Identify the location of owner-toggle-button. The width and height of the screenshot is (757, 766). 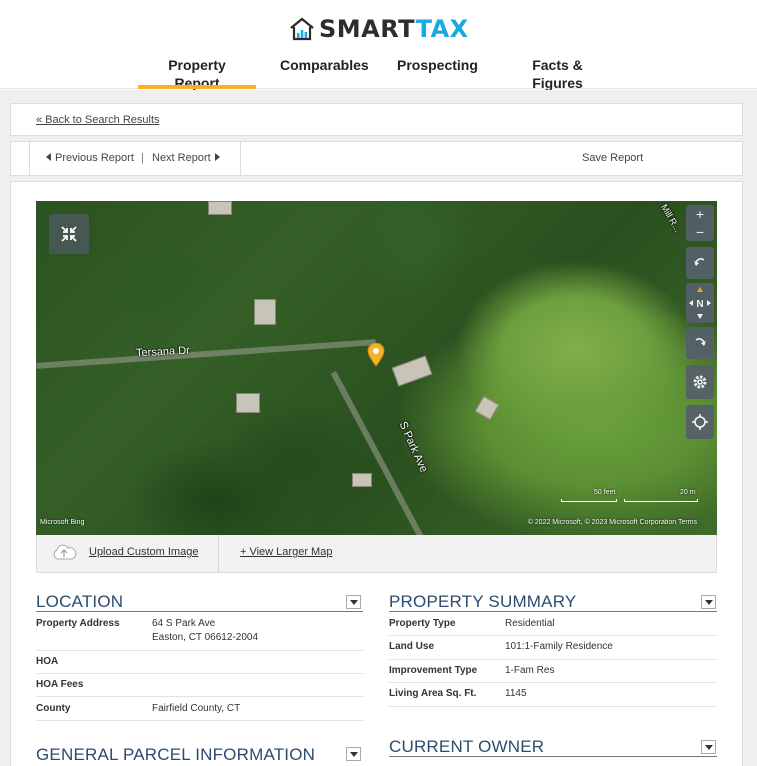
(708, 747).